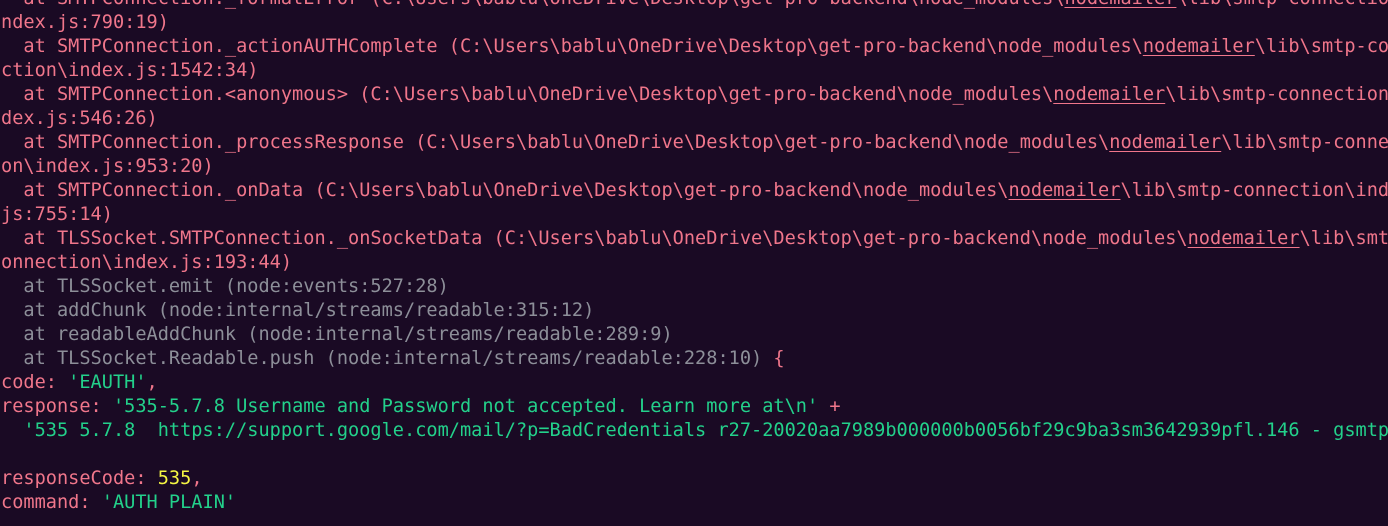  Describe the element at coordinates (225, 286) in the screenshot. I see `line-segment: at TLSSocket.emit (node:events:527:28)` at that location.